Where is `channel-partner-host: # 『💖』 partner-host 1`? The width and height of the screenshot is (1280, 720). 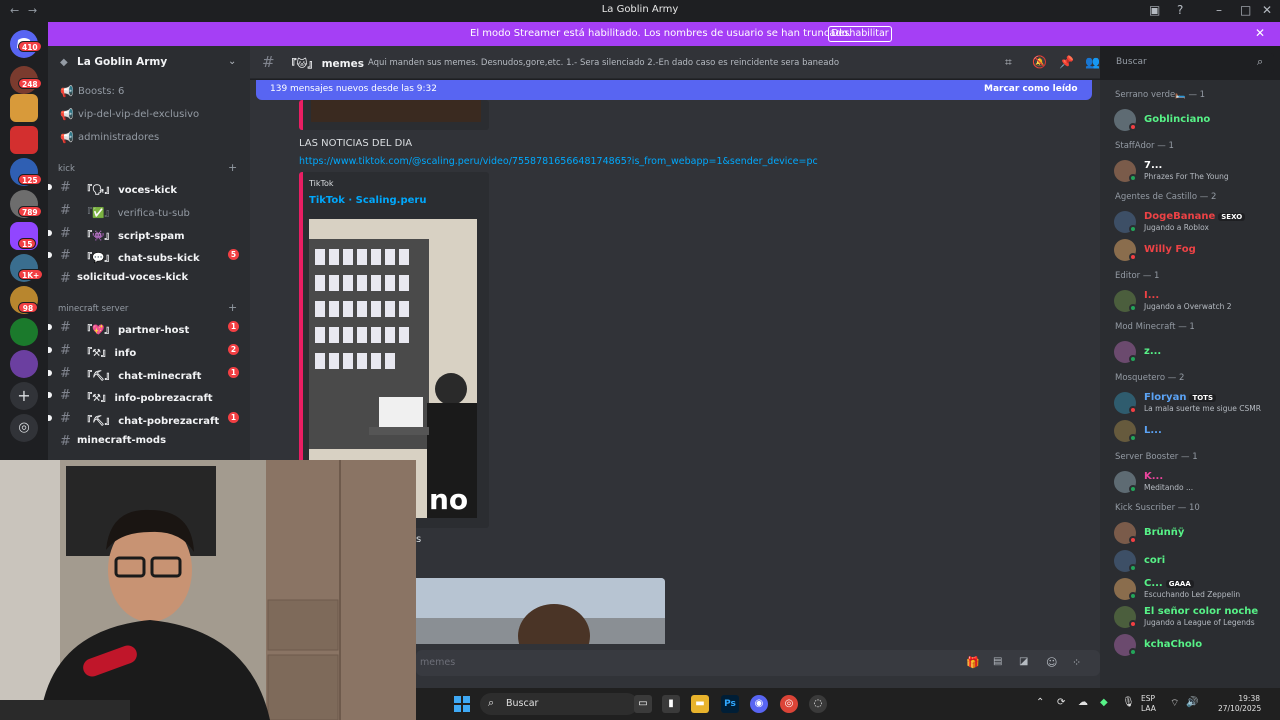
channel-partner-host: # 『💖』 partner-host 1 is located at coordinates (149, 327).